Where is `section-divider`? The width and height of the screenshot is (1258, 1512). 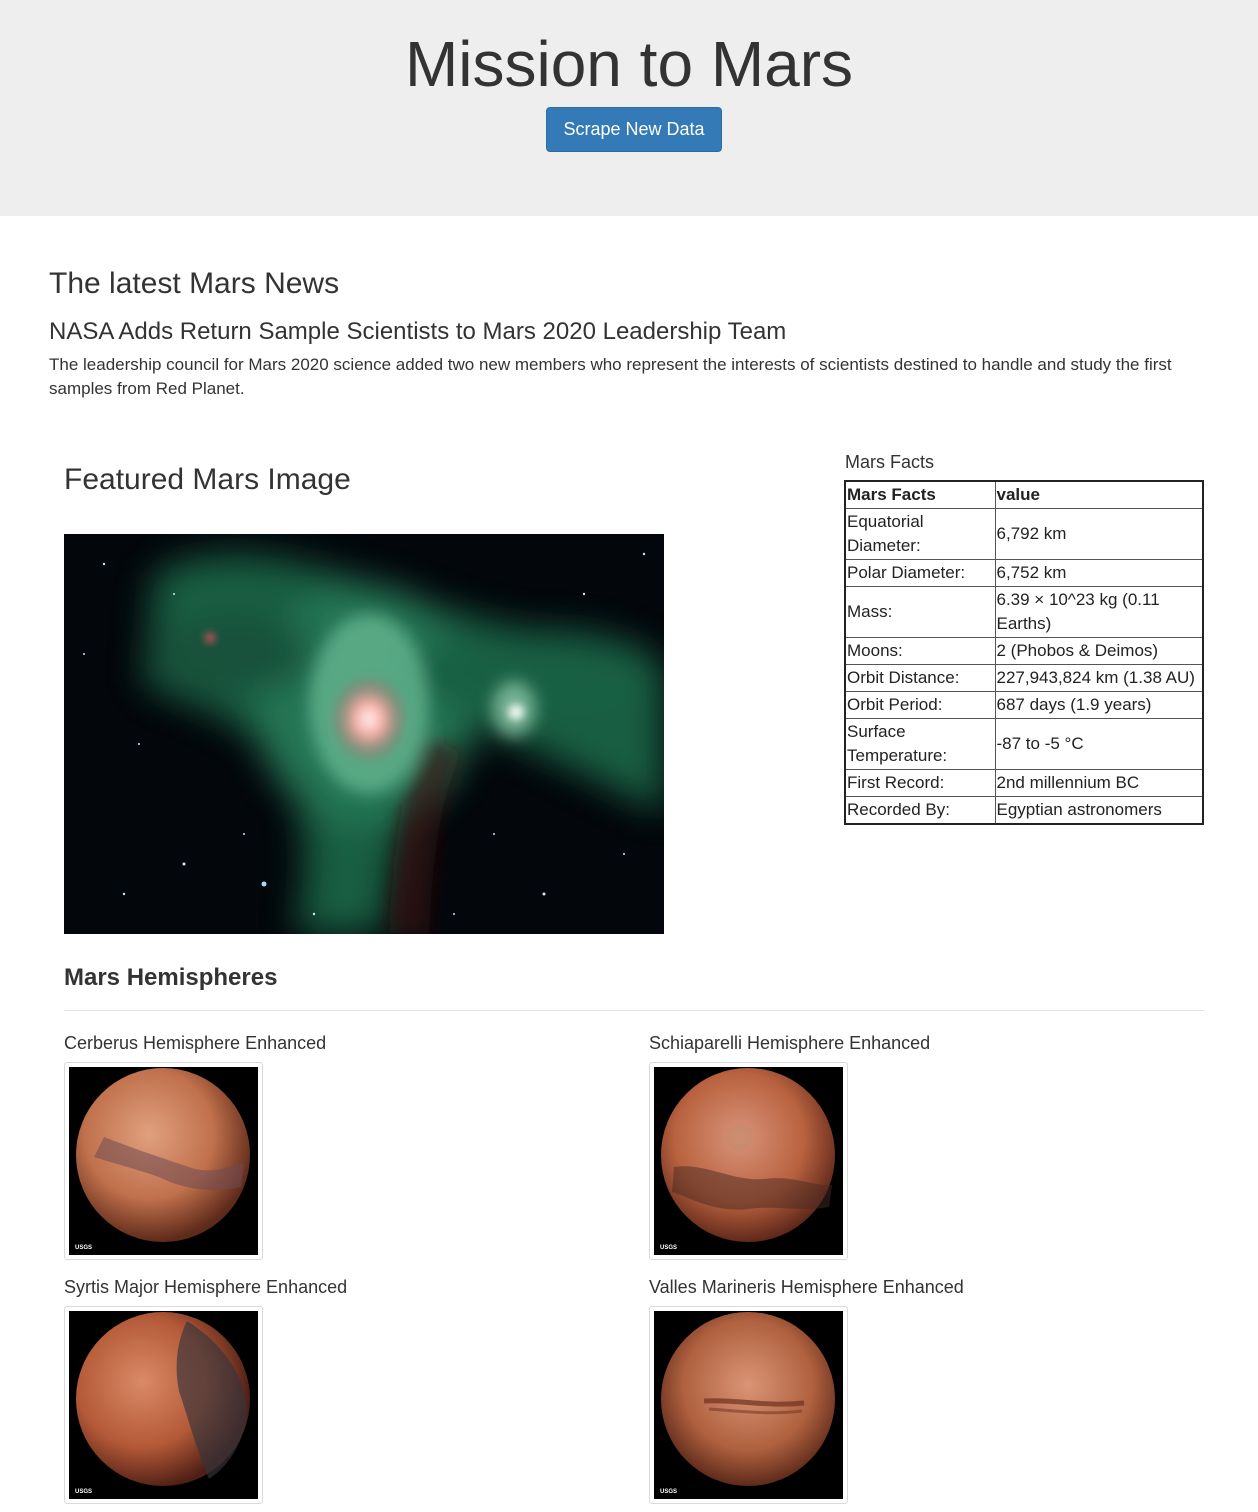 section-divider is located at coordinates (634, 1010).